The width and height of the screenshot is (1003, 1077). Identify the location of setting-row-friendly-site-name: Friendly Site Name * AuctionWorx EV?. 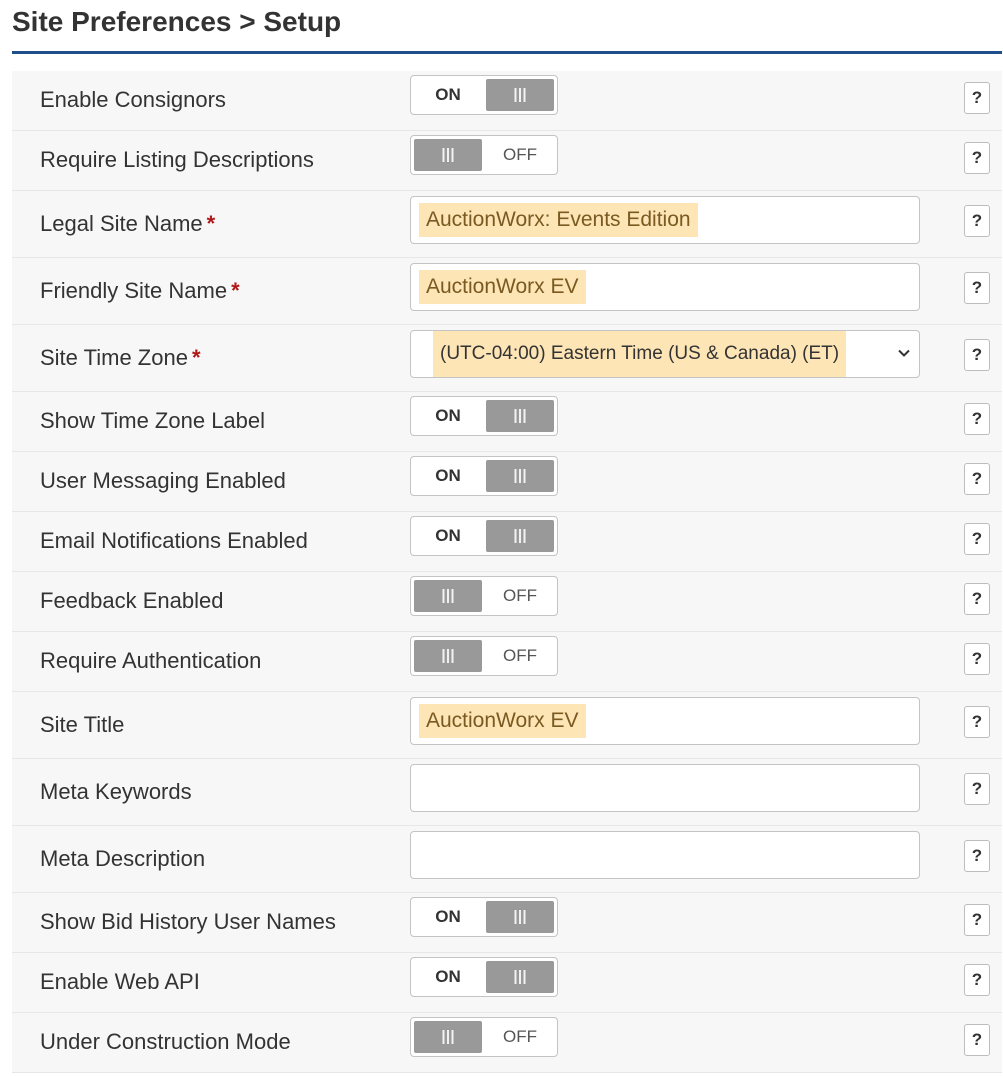
(507, 291).